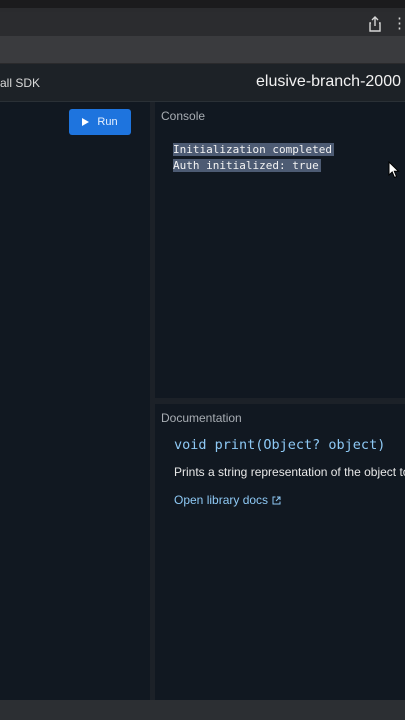  Describe the element at coordinates (328, 81) in the screenshot. I see `project-title: elusive-branch-2000` at that location.